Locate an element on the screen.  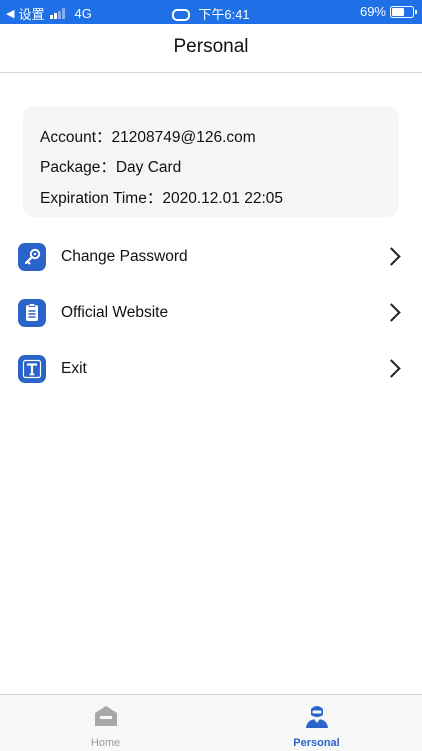
nav-bar: Personal is located at coordinates (211, 48).